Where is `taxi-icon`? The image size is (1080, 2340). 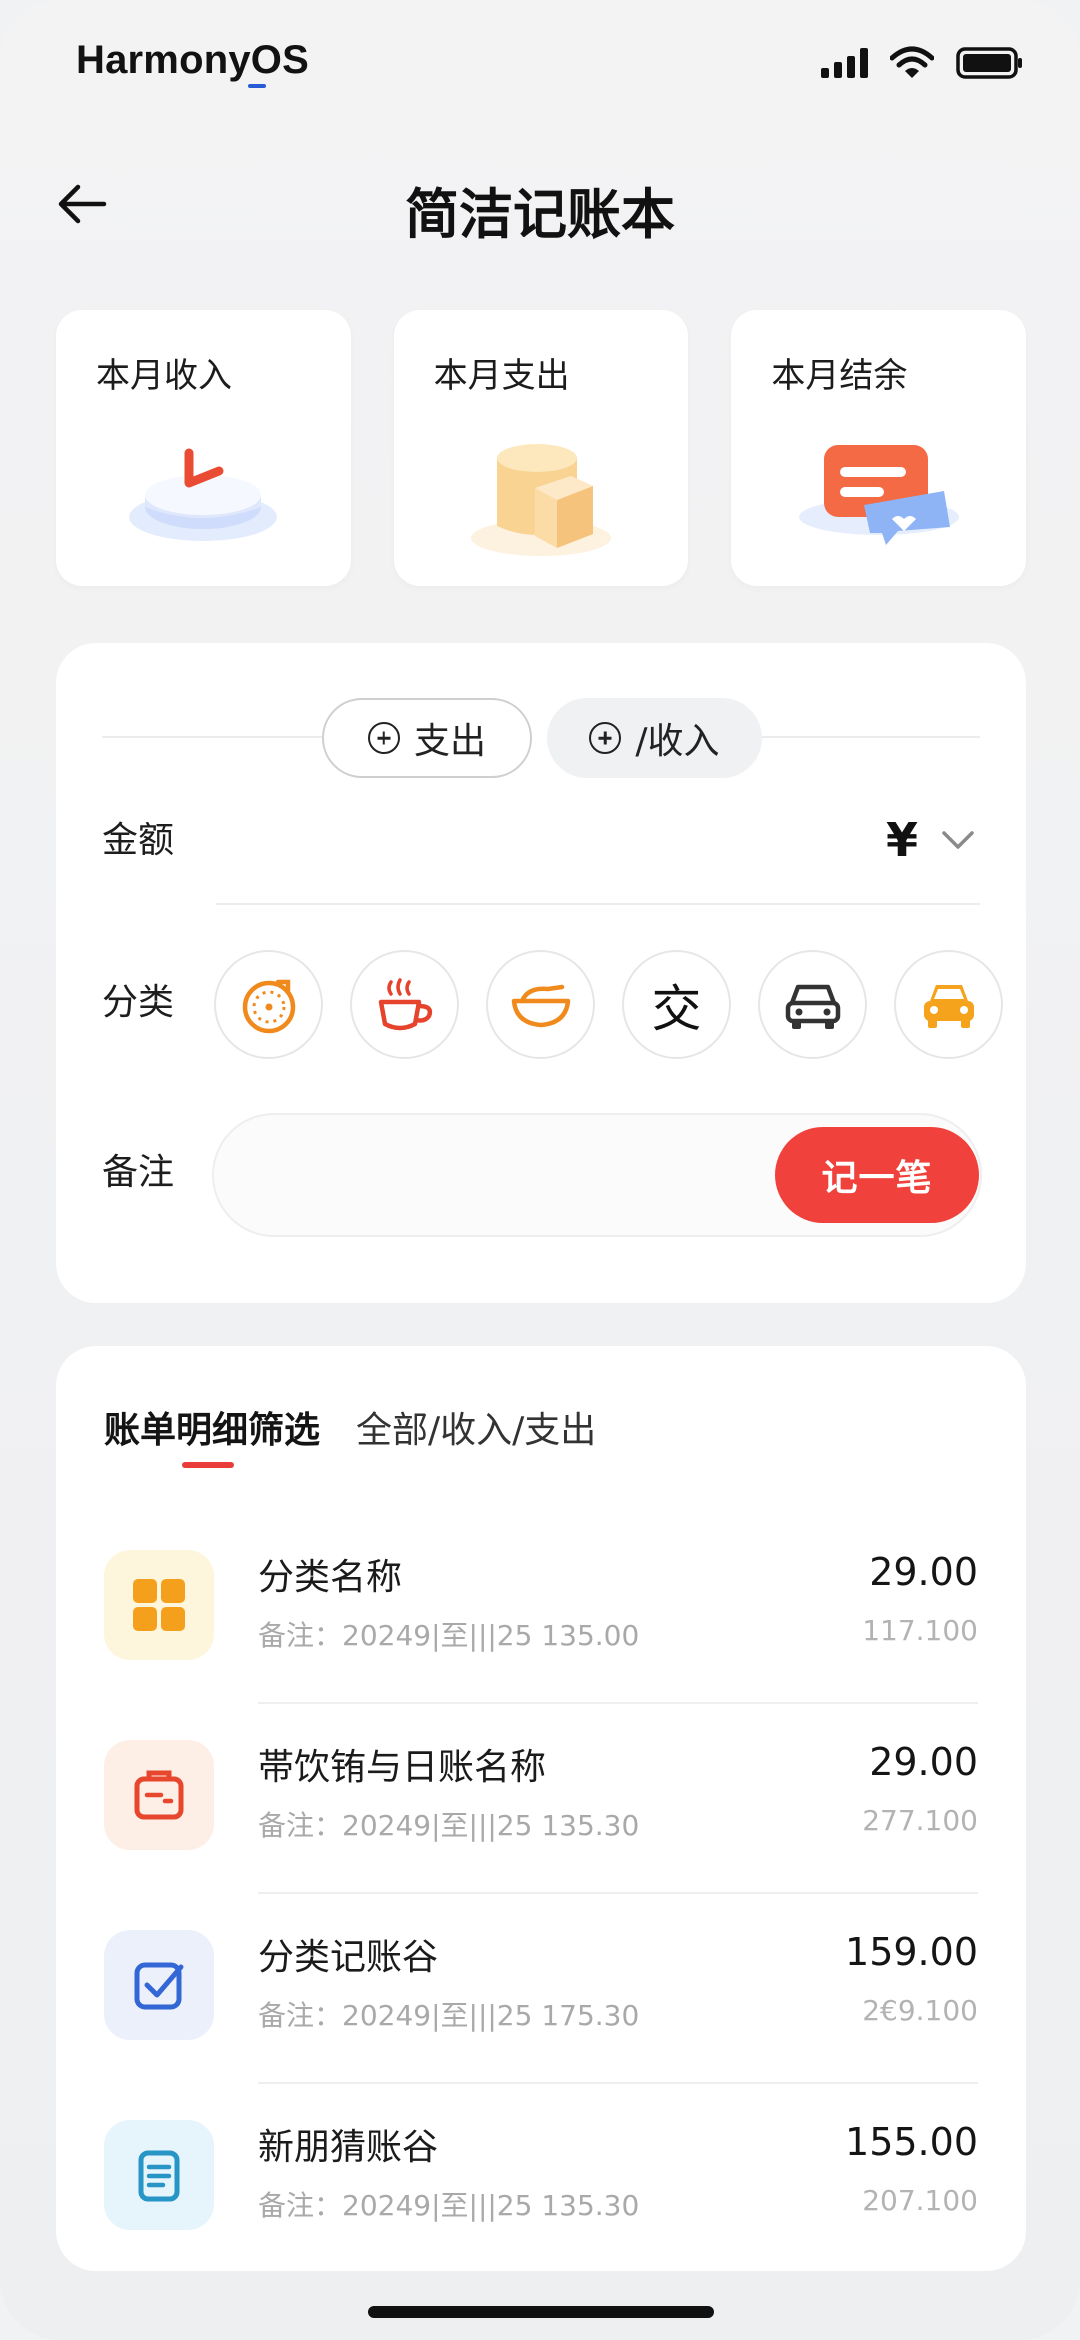 taxi-icon is located at coordinates (948, 1006).